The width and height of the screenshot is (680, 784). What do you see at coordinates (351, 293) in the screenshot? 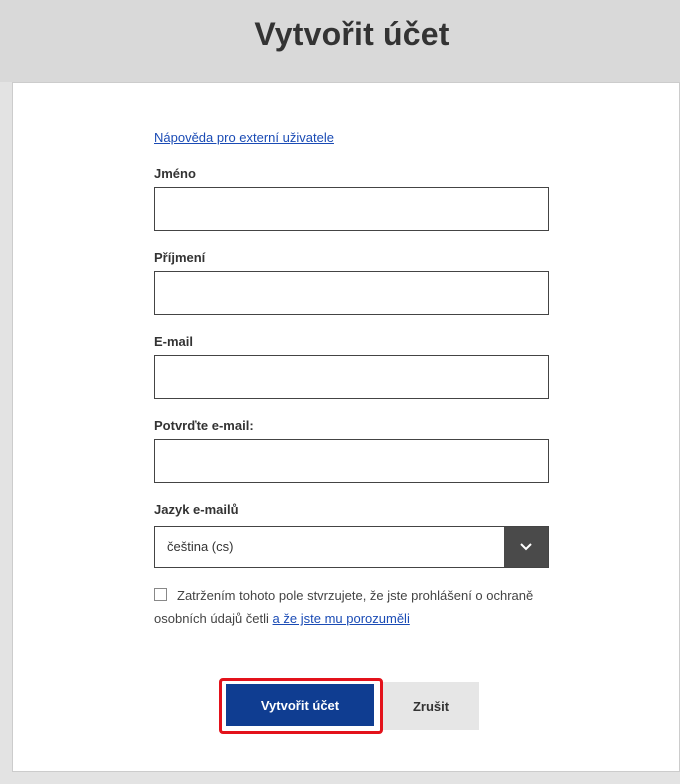
I see `last-name-field` at bounding box center [351, 293].